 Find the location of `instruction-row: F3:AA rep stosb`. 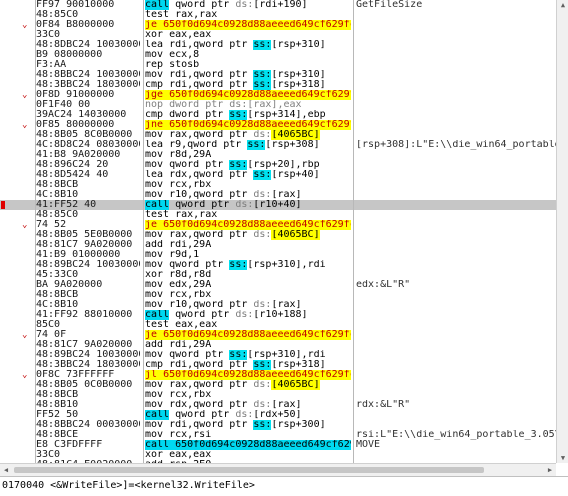

instruction-row: F3:AA rep stosb is located at coordinates (278, 65).